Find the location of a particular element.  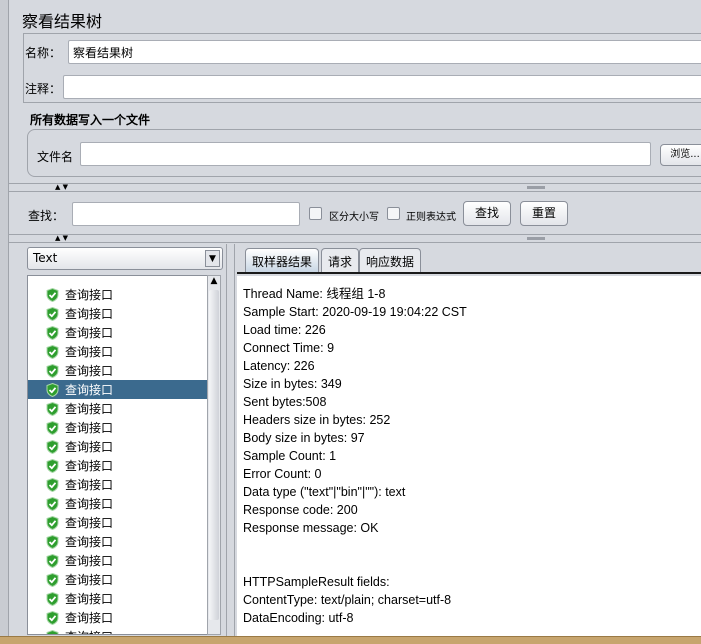

result-line: Connect Time: 9 is located at coordinates (289, 348).